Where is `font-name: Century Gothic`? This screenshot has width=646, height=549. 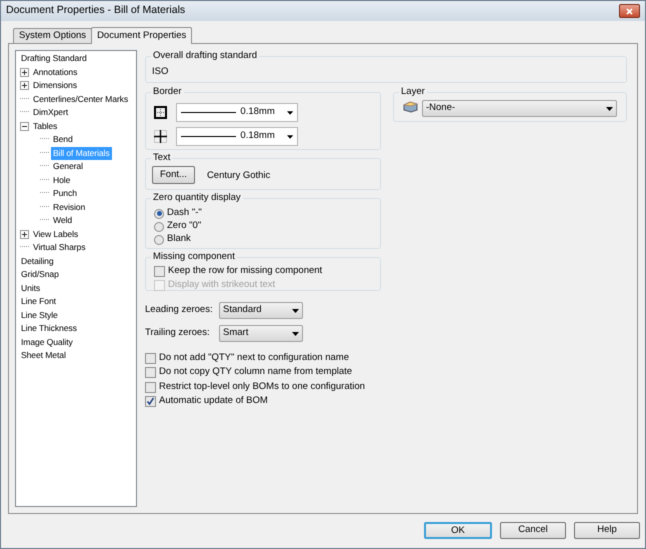
font-name: Century Gothic is located at coordinates (238, 176).